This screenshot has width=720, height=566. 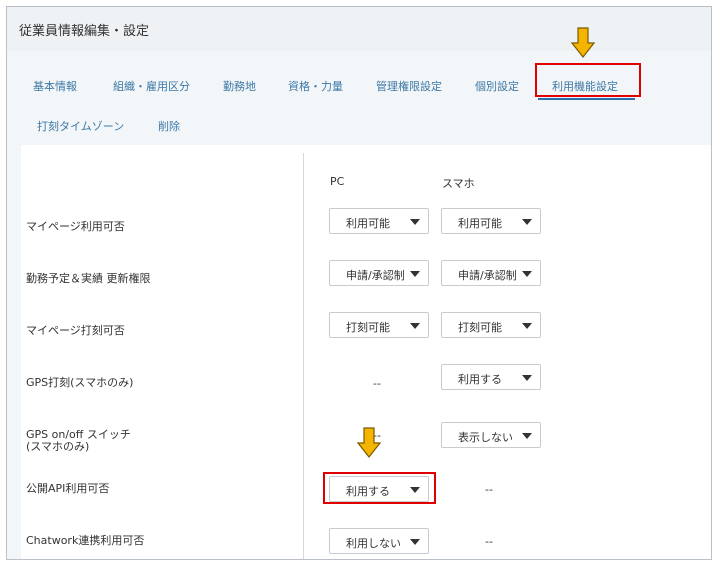 What do you see at coordinates (379, 488) in the screenshot?
I see `highlight-box-public-api` at bounding box center [379, 488].